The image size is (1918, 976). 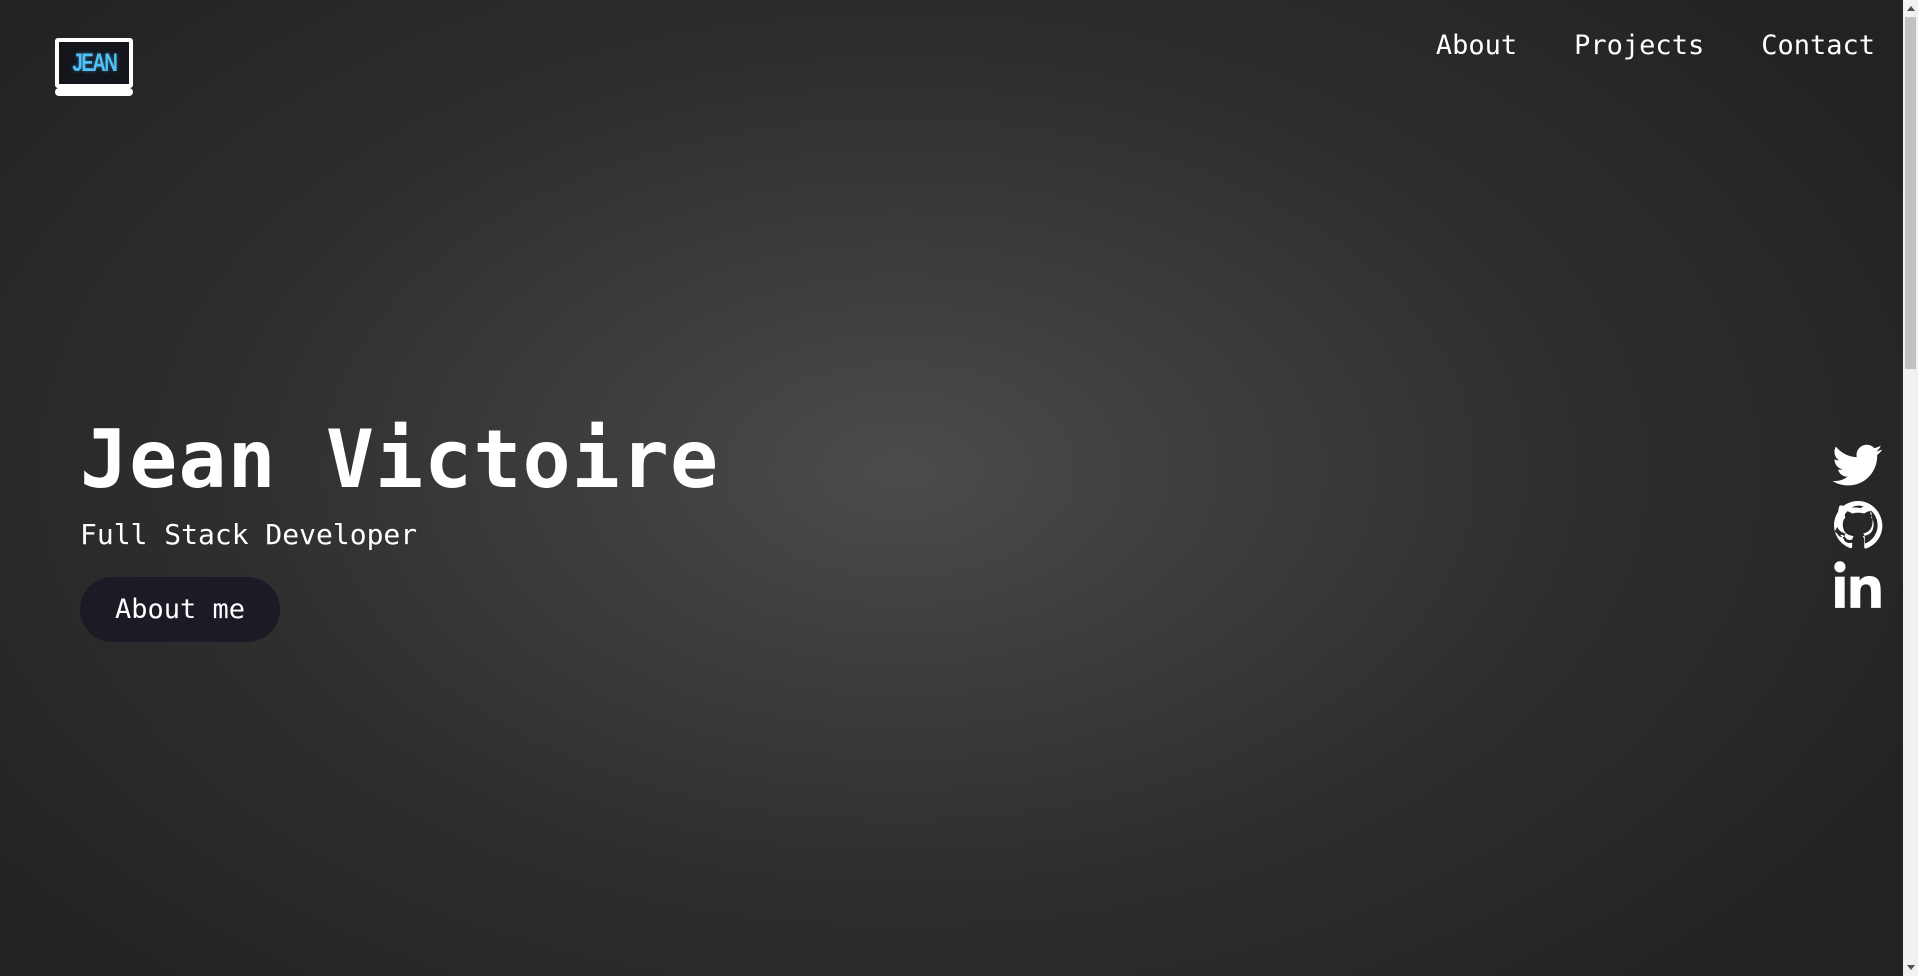 What do you see at coordinates (1476, 45) in the screenshot?
I see `nav-link-about: About` at bounding box center [1476, 45].